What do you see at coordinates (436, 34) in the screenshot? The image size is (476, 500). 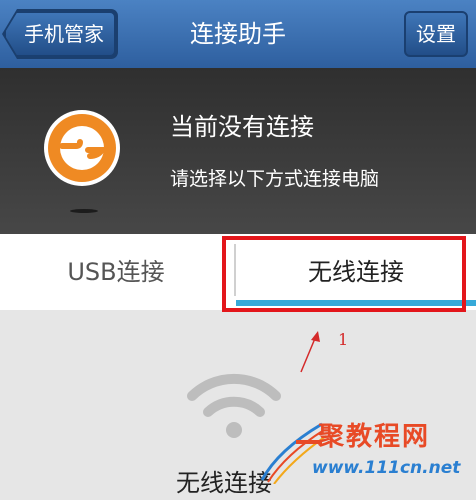 I see `settings-button: 设置` at bounding box center [436, 34].